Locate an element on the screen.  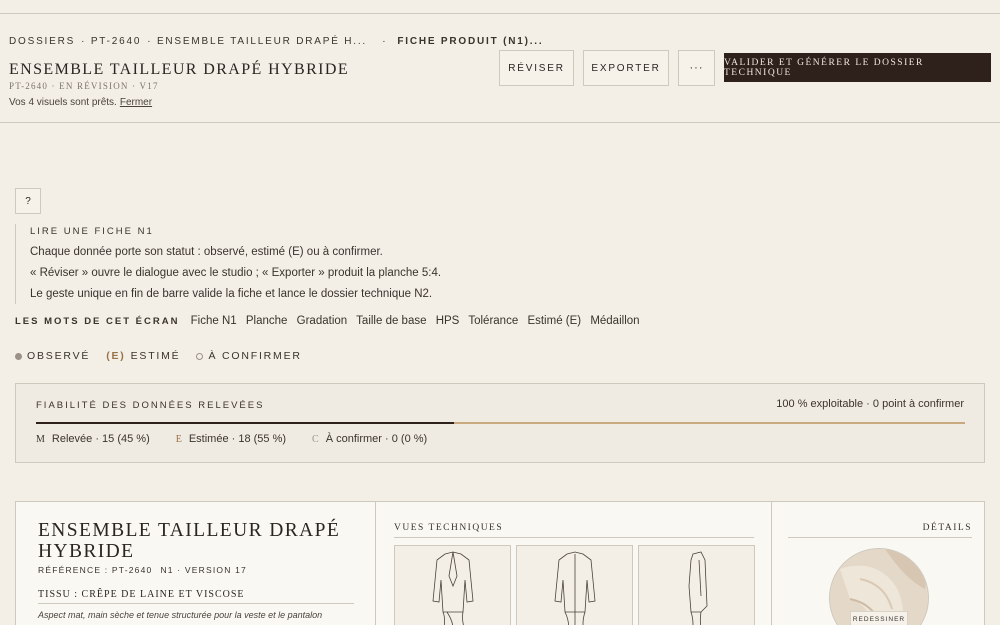
glossary-term: HPS is located at coordinates (448, 321).